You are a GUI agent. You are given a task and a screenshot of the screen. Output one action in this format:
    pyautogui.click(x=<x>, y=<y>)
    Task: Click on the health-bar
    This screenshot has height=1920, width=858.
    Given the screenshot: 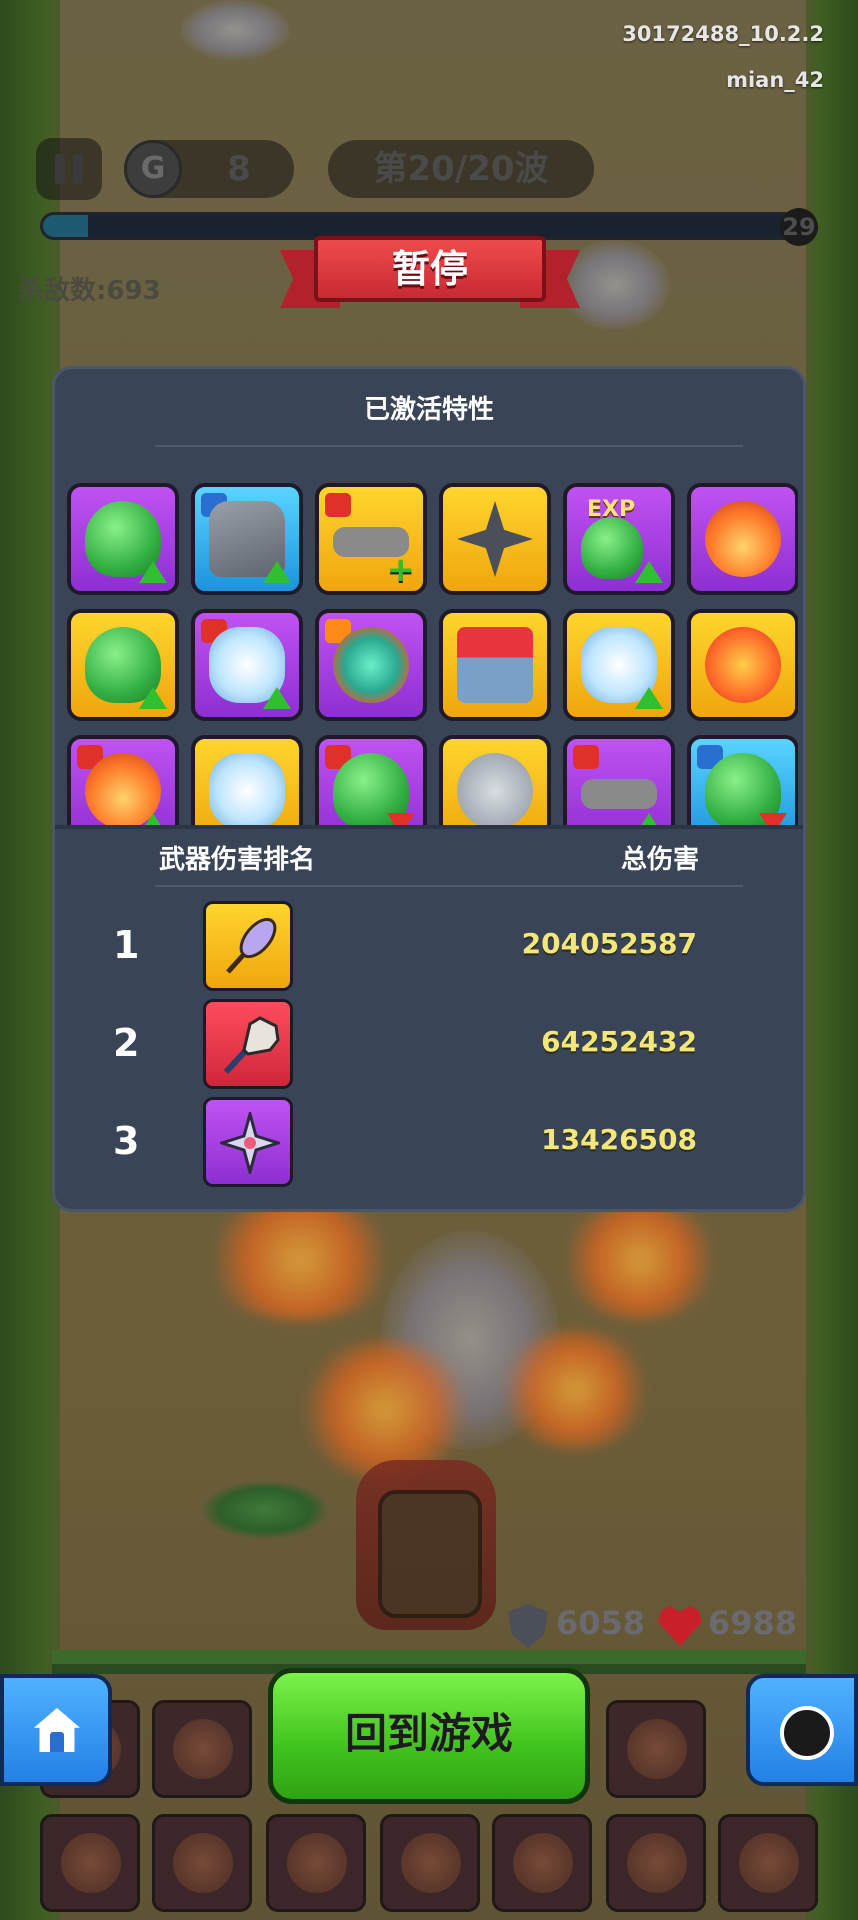 What is the action you would take?
    pyautogui.click(x=429, y=1657)
    